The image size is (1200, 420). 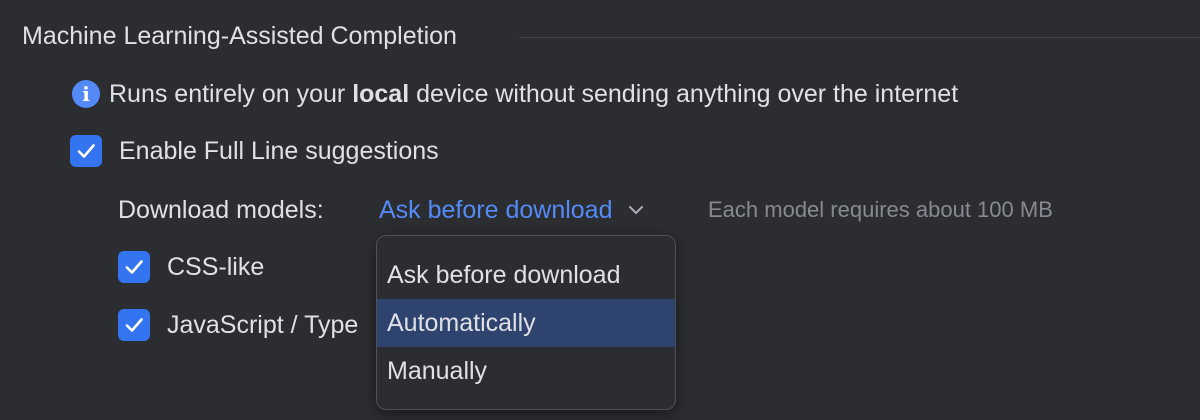 What do you see at coordinates (880, 209) in the screenshot?
I see `model-size-hint: Each model requires about 100 MB` at bounding box center [880, 209].